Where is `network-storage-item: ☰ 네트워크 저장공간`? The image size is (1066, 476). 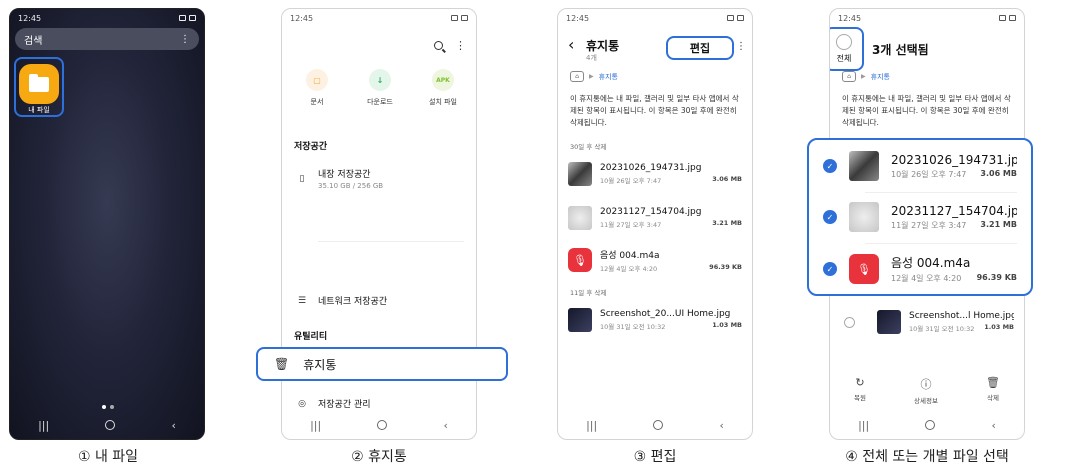 network-storage-item: ☰ 네트워크 저장공간 is located at coordinates (381, 301).